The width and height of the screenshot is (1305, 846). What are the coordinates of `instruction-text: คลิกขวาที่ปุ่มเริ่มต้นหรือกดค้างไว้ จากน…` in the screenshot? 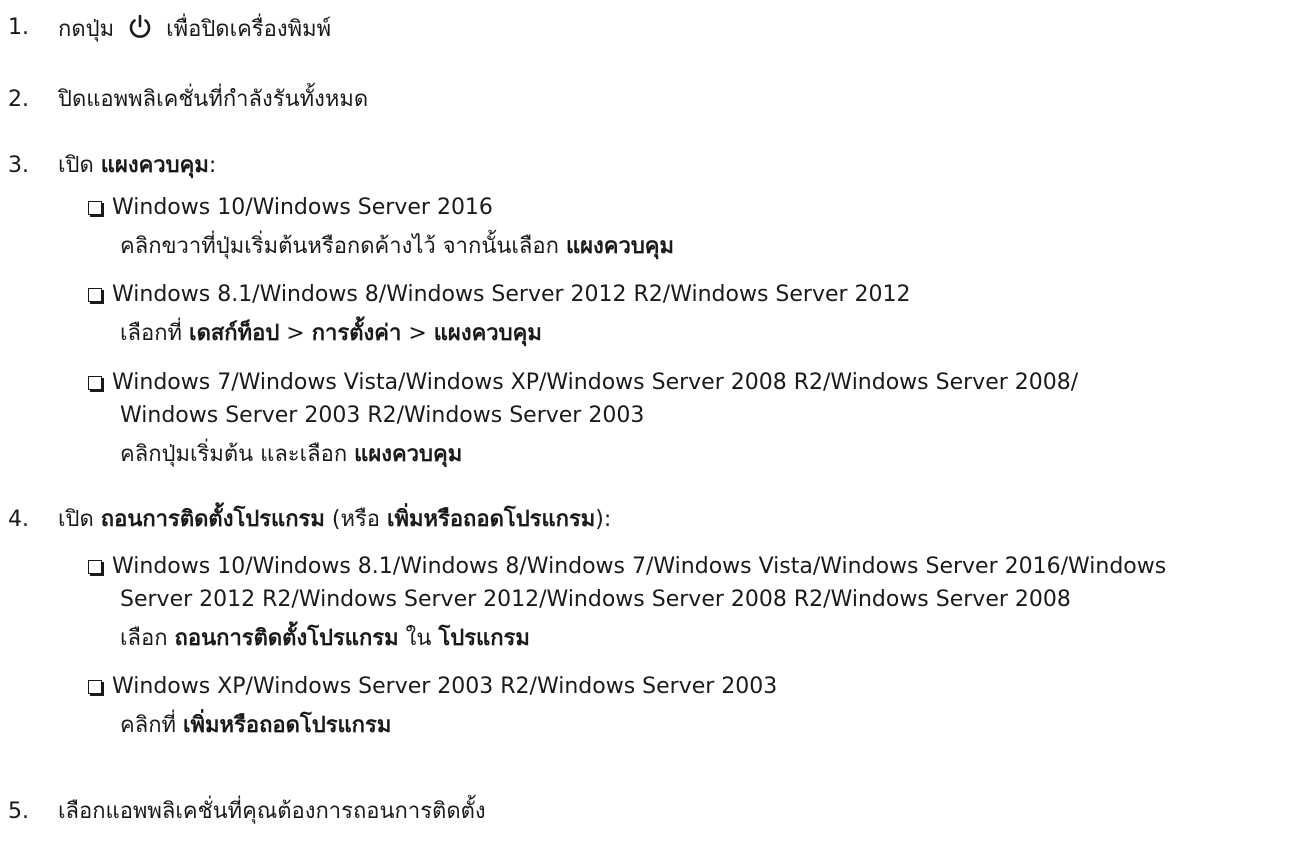 It's located at (339, 246).